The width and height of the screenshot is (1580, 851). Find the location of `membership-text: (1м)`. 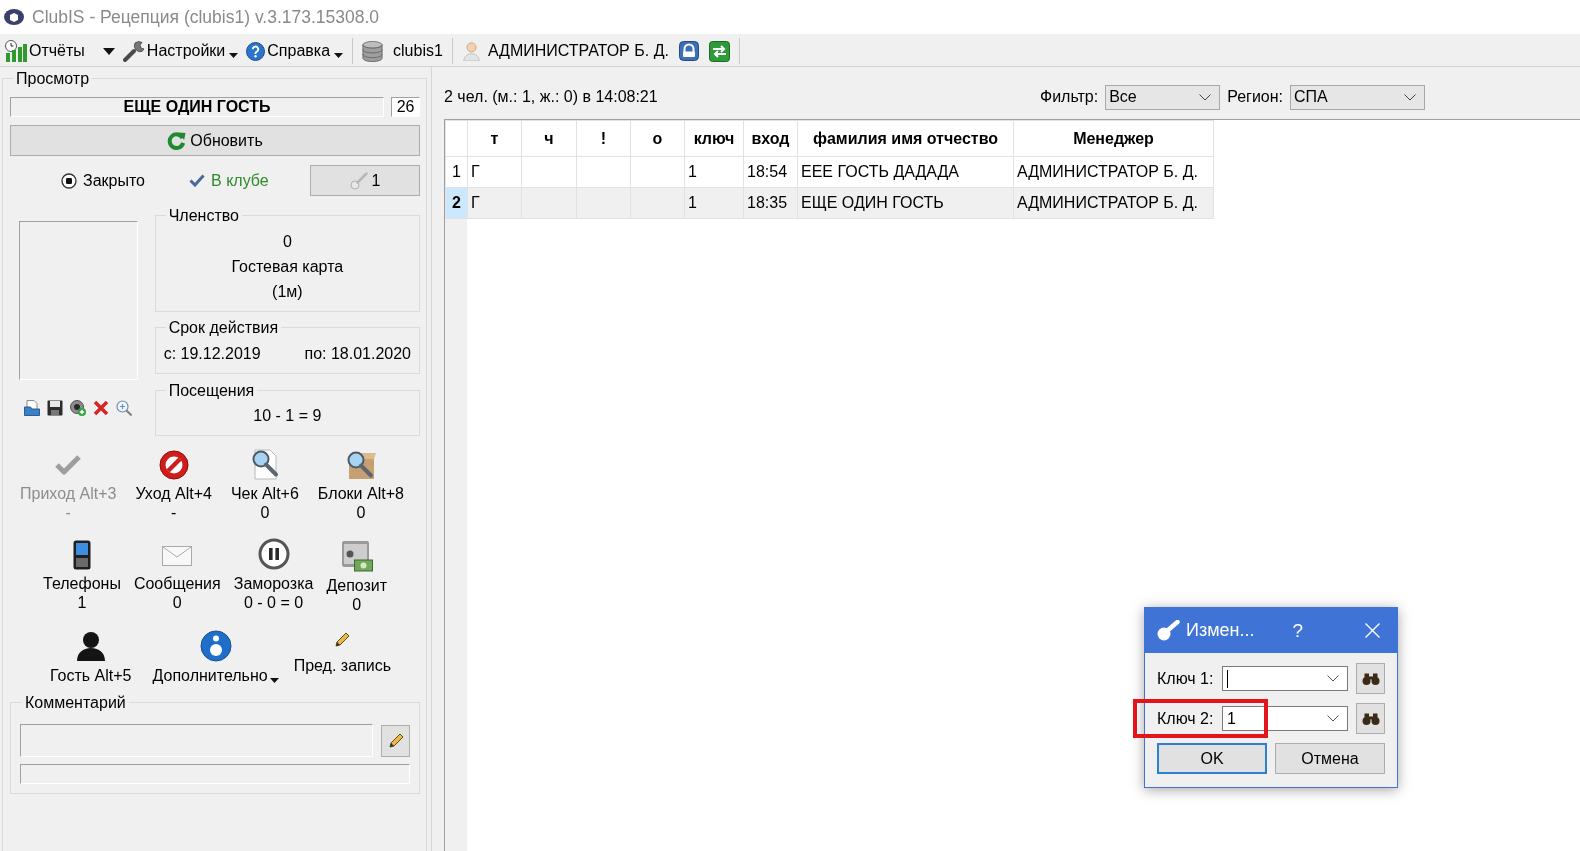

membership-text: (1м) is located at coordinates (287, 292).